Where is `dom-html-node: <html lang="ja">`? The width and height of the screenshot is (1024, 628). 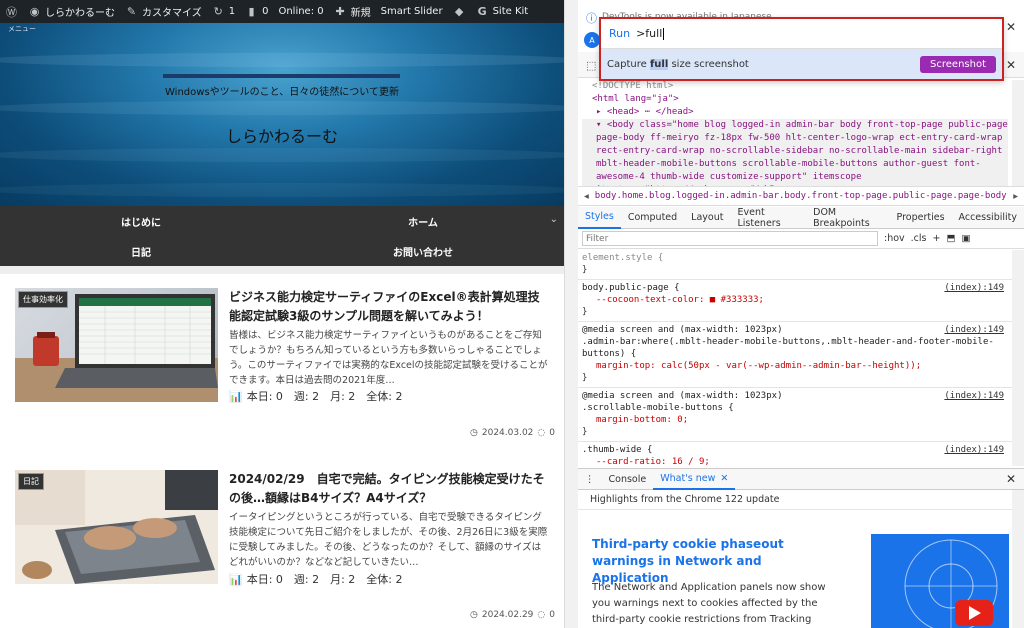 dom-html-node: <html lang="ja"> is located at coordinates (795, 99).